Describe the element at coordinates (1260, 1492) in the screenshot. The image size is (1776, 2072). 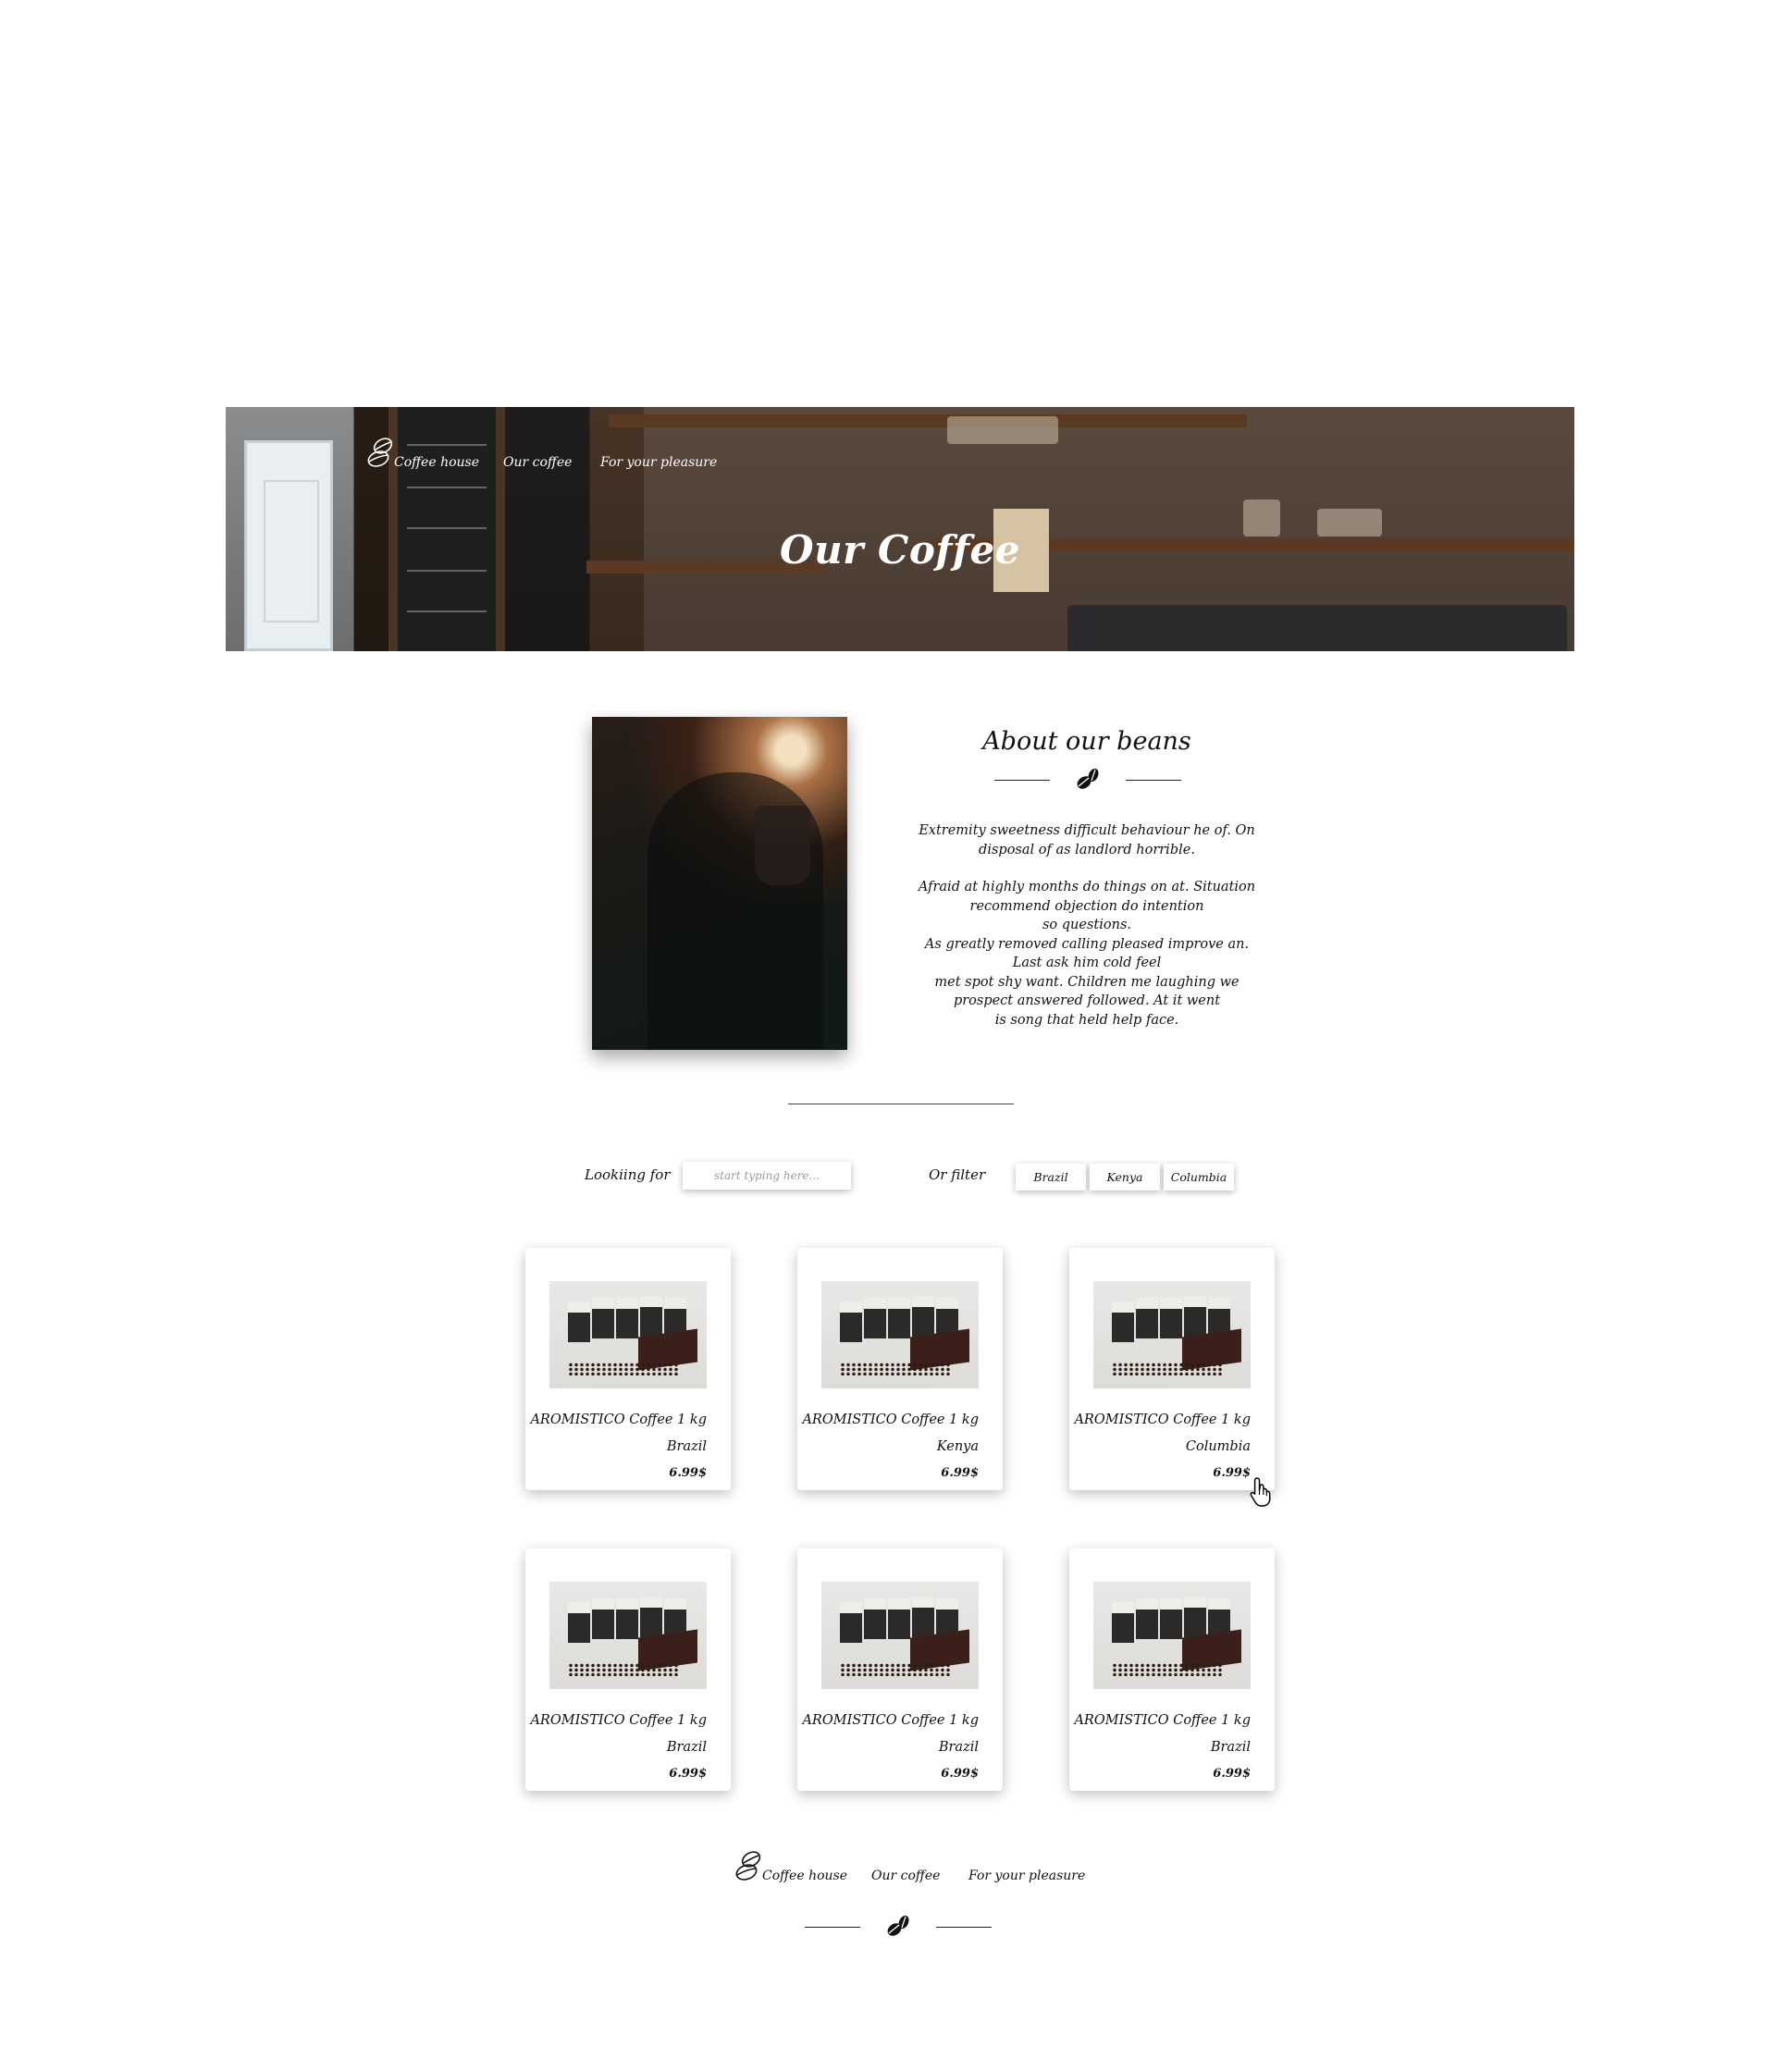
I see `hand-pointer-icon` at that location.